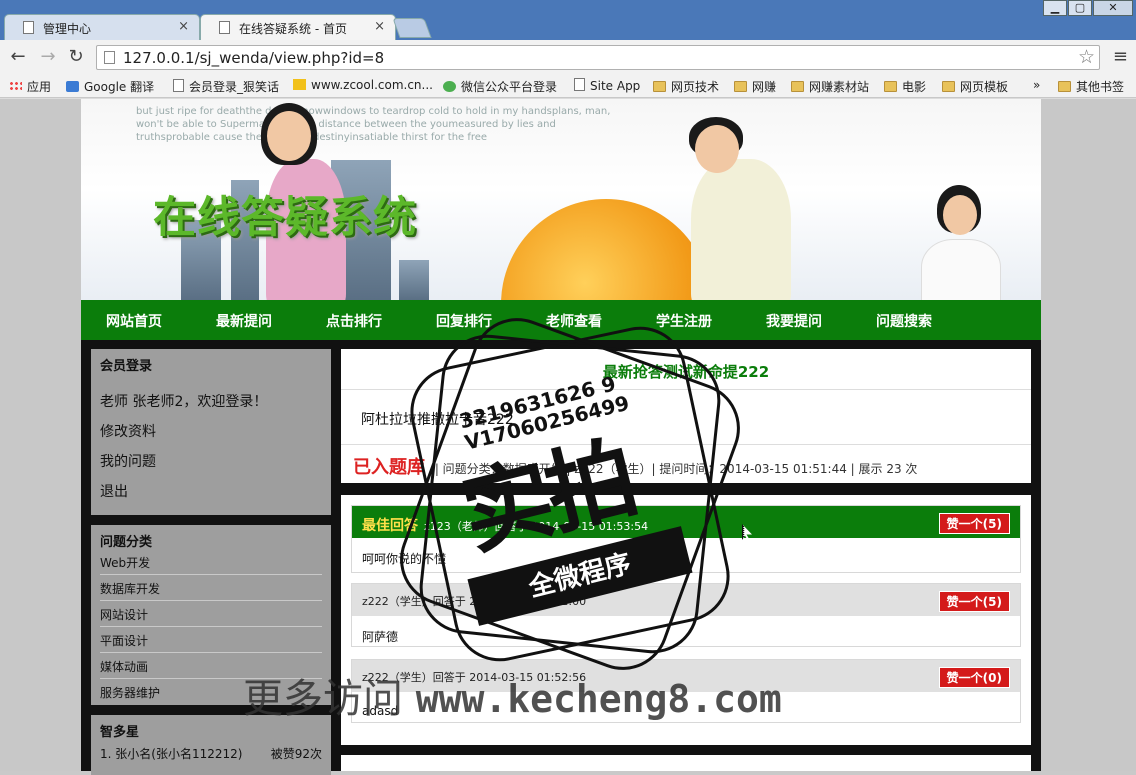 This screenshot has height=775, width=1136. What do you see at coordinates (299, 84) in the screenshot?
I see `zcool-icon` at bounding box center [299, 84].